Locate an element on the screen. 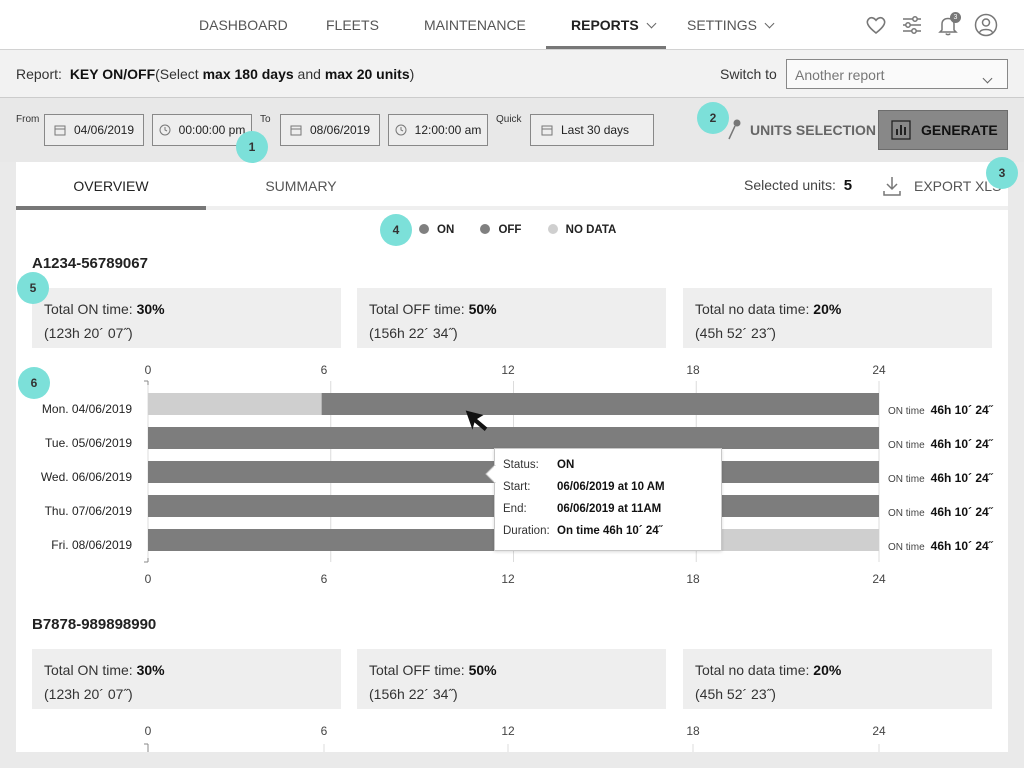 This screenshot has height=768, width=1024. axis-tick-bottom: 6 is located at coordinates (324, 579).